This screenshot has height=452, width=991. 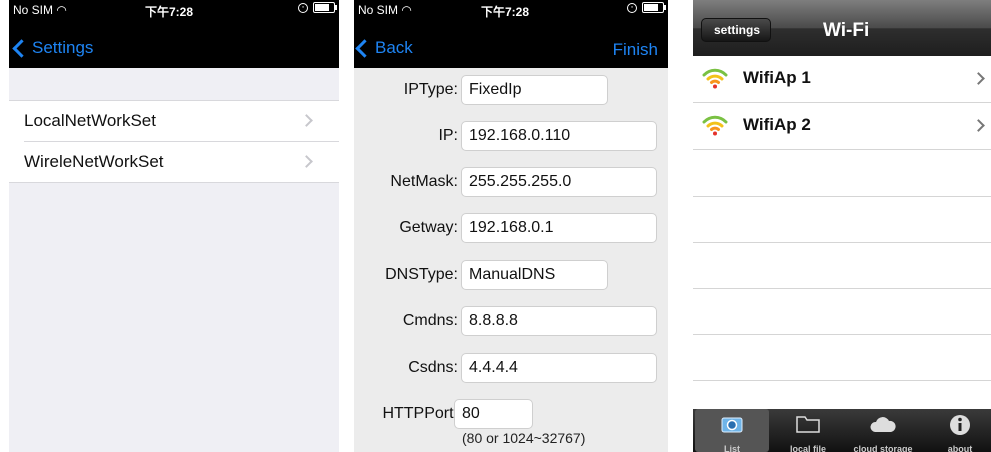 What do you see at coordinates (424, 181) in the screenshot?
I see `netmask-label: NetMask:` at bounding box center [424, 181].